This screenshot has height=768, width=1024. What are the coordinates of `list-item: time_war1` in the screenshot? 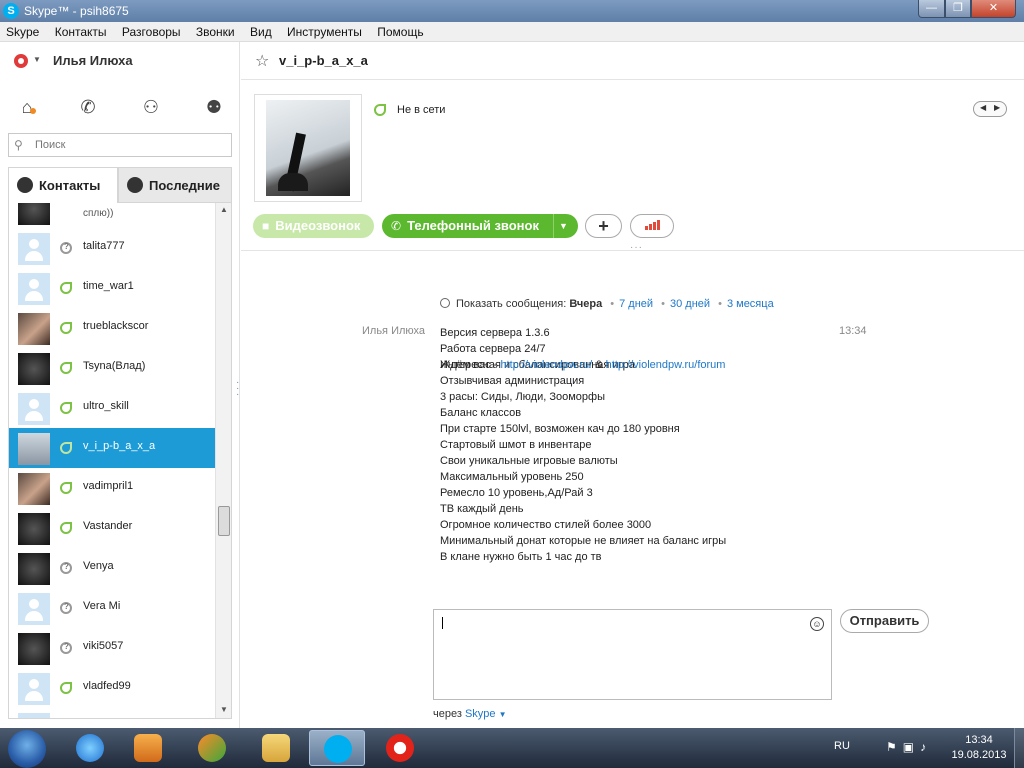 It's located at (112, 288).